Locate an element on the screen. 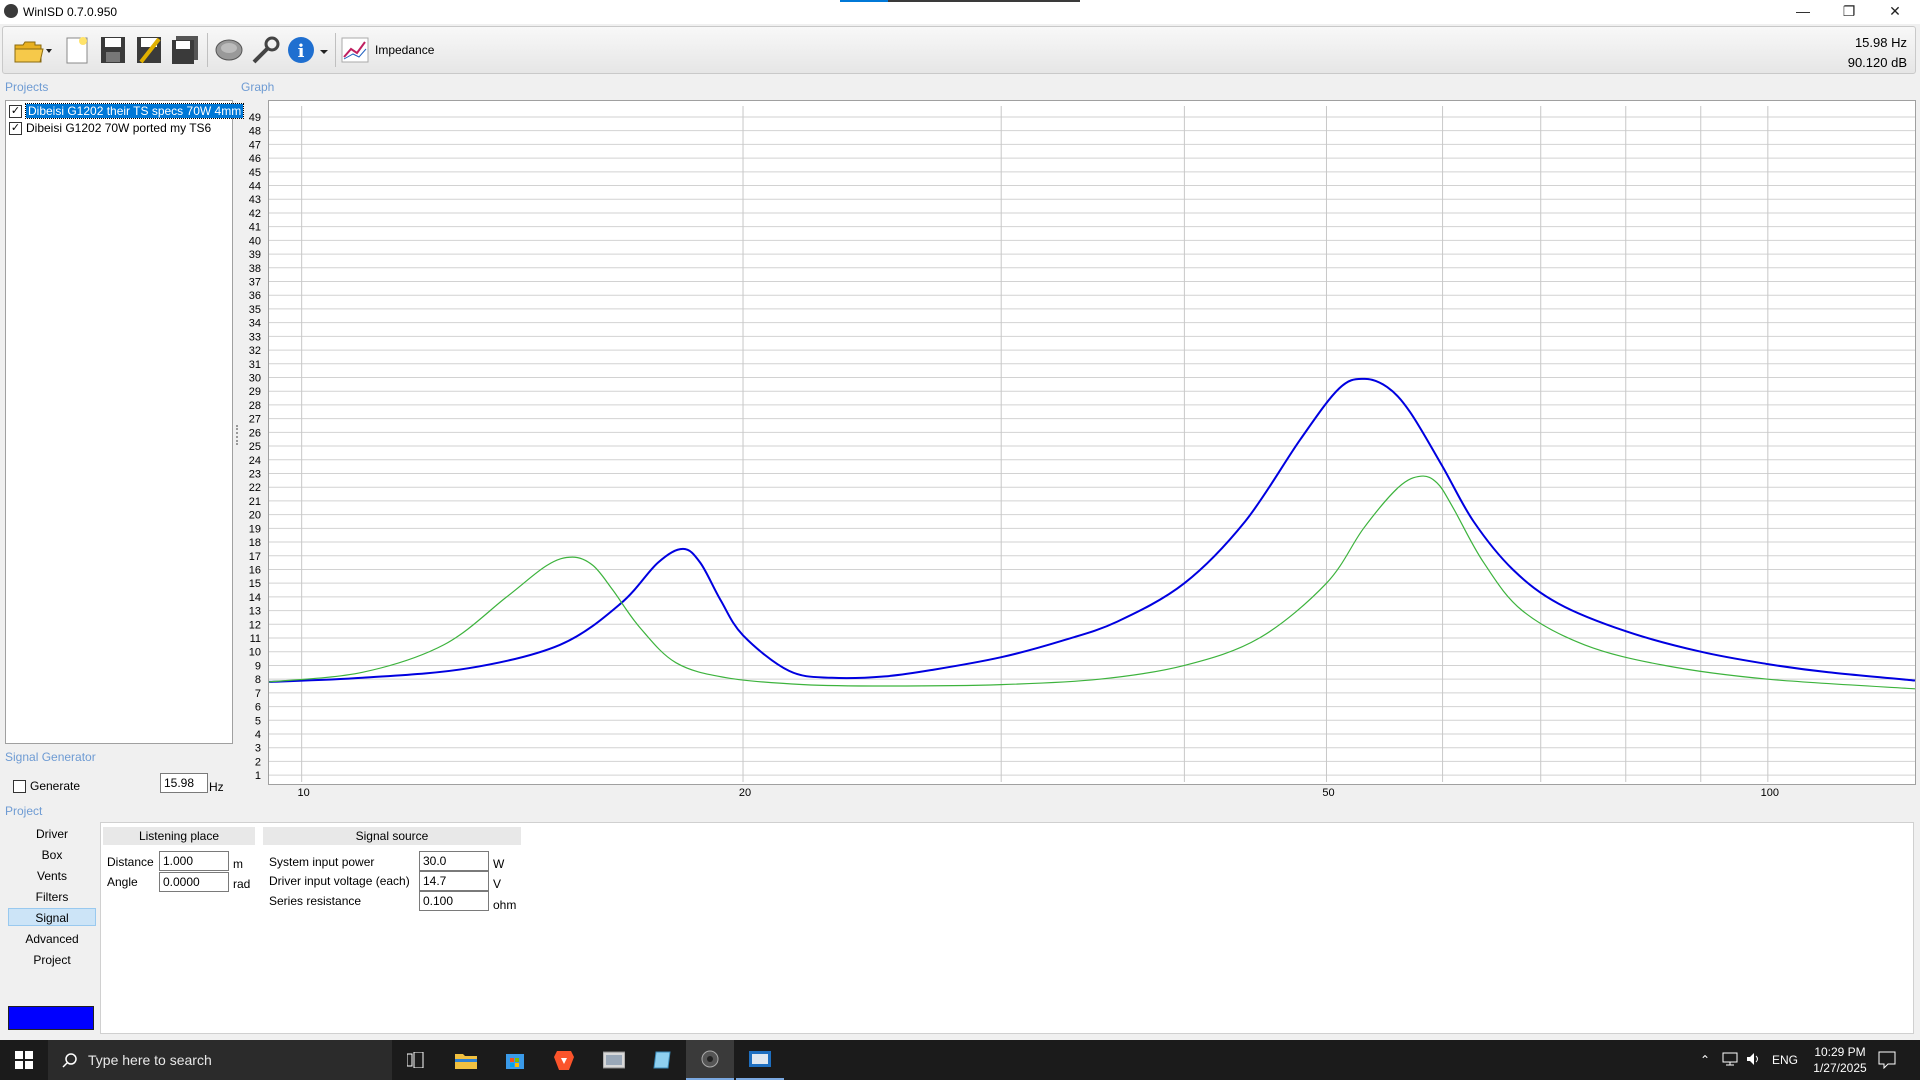 Image resolution: width=1920 pixels, height=1080 pixels. series-resistance-label: Series resistance is located at coordinates (315, 901).